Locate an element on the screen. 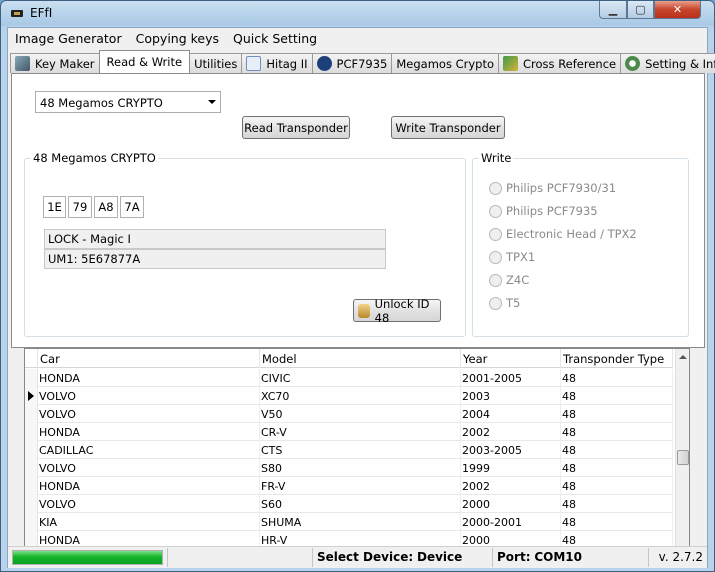 The height and width of the screenshot is (572, 715). vertical-scrollbar is located at coordinates (682, 455).